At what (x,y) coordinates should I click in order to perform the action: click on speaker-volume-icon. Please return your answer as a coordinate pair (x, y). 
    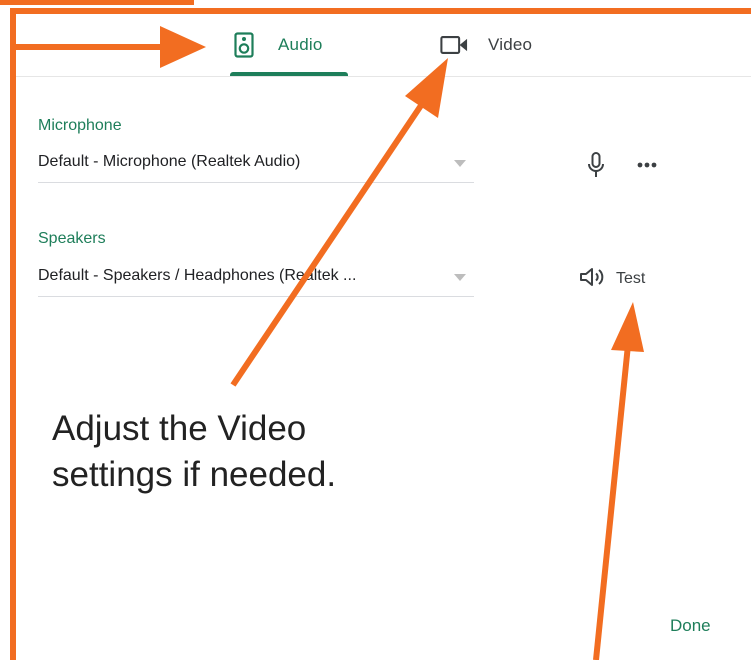
    Looking at the image, I should click on (592, 279).